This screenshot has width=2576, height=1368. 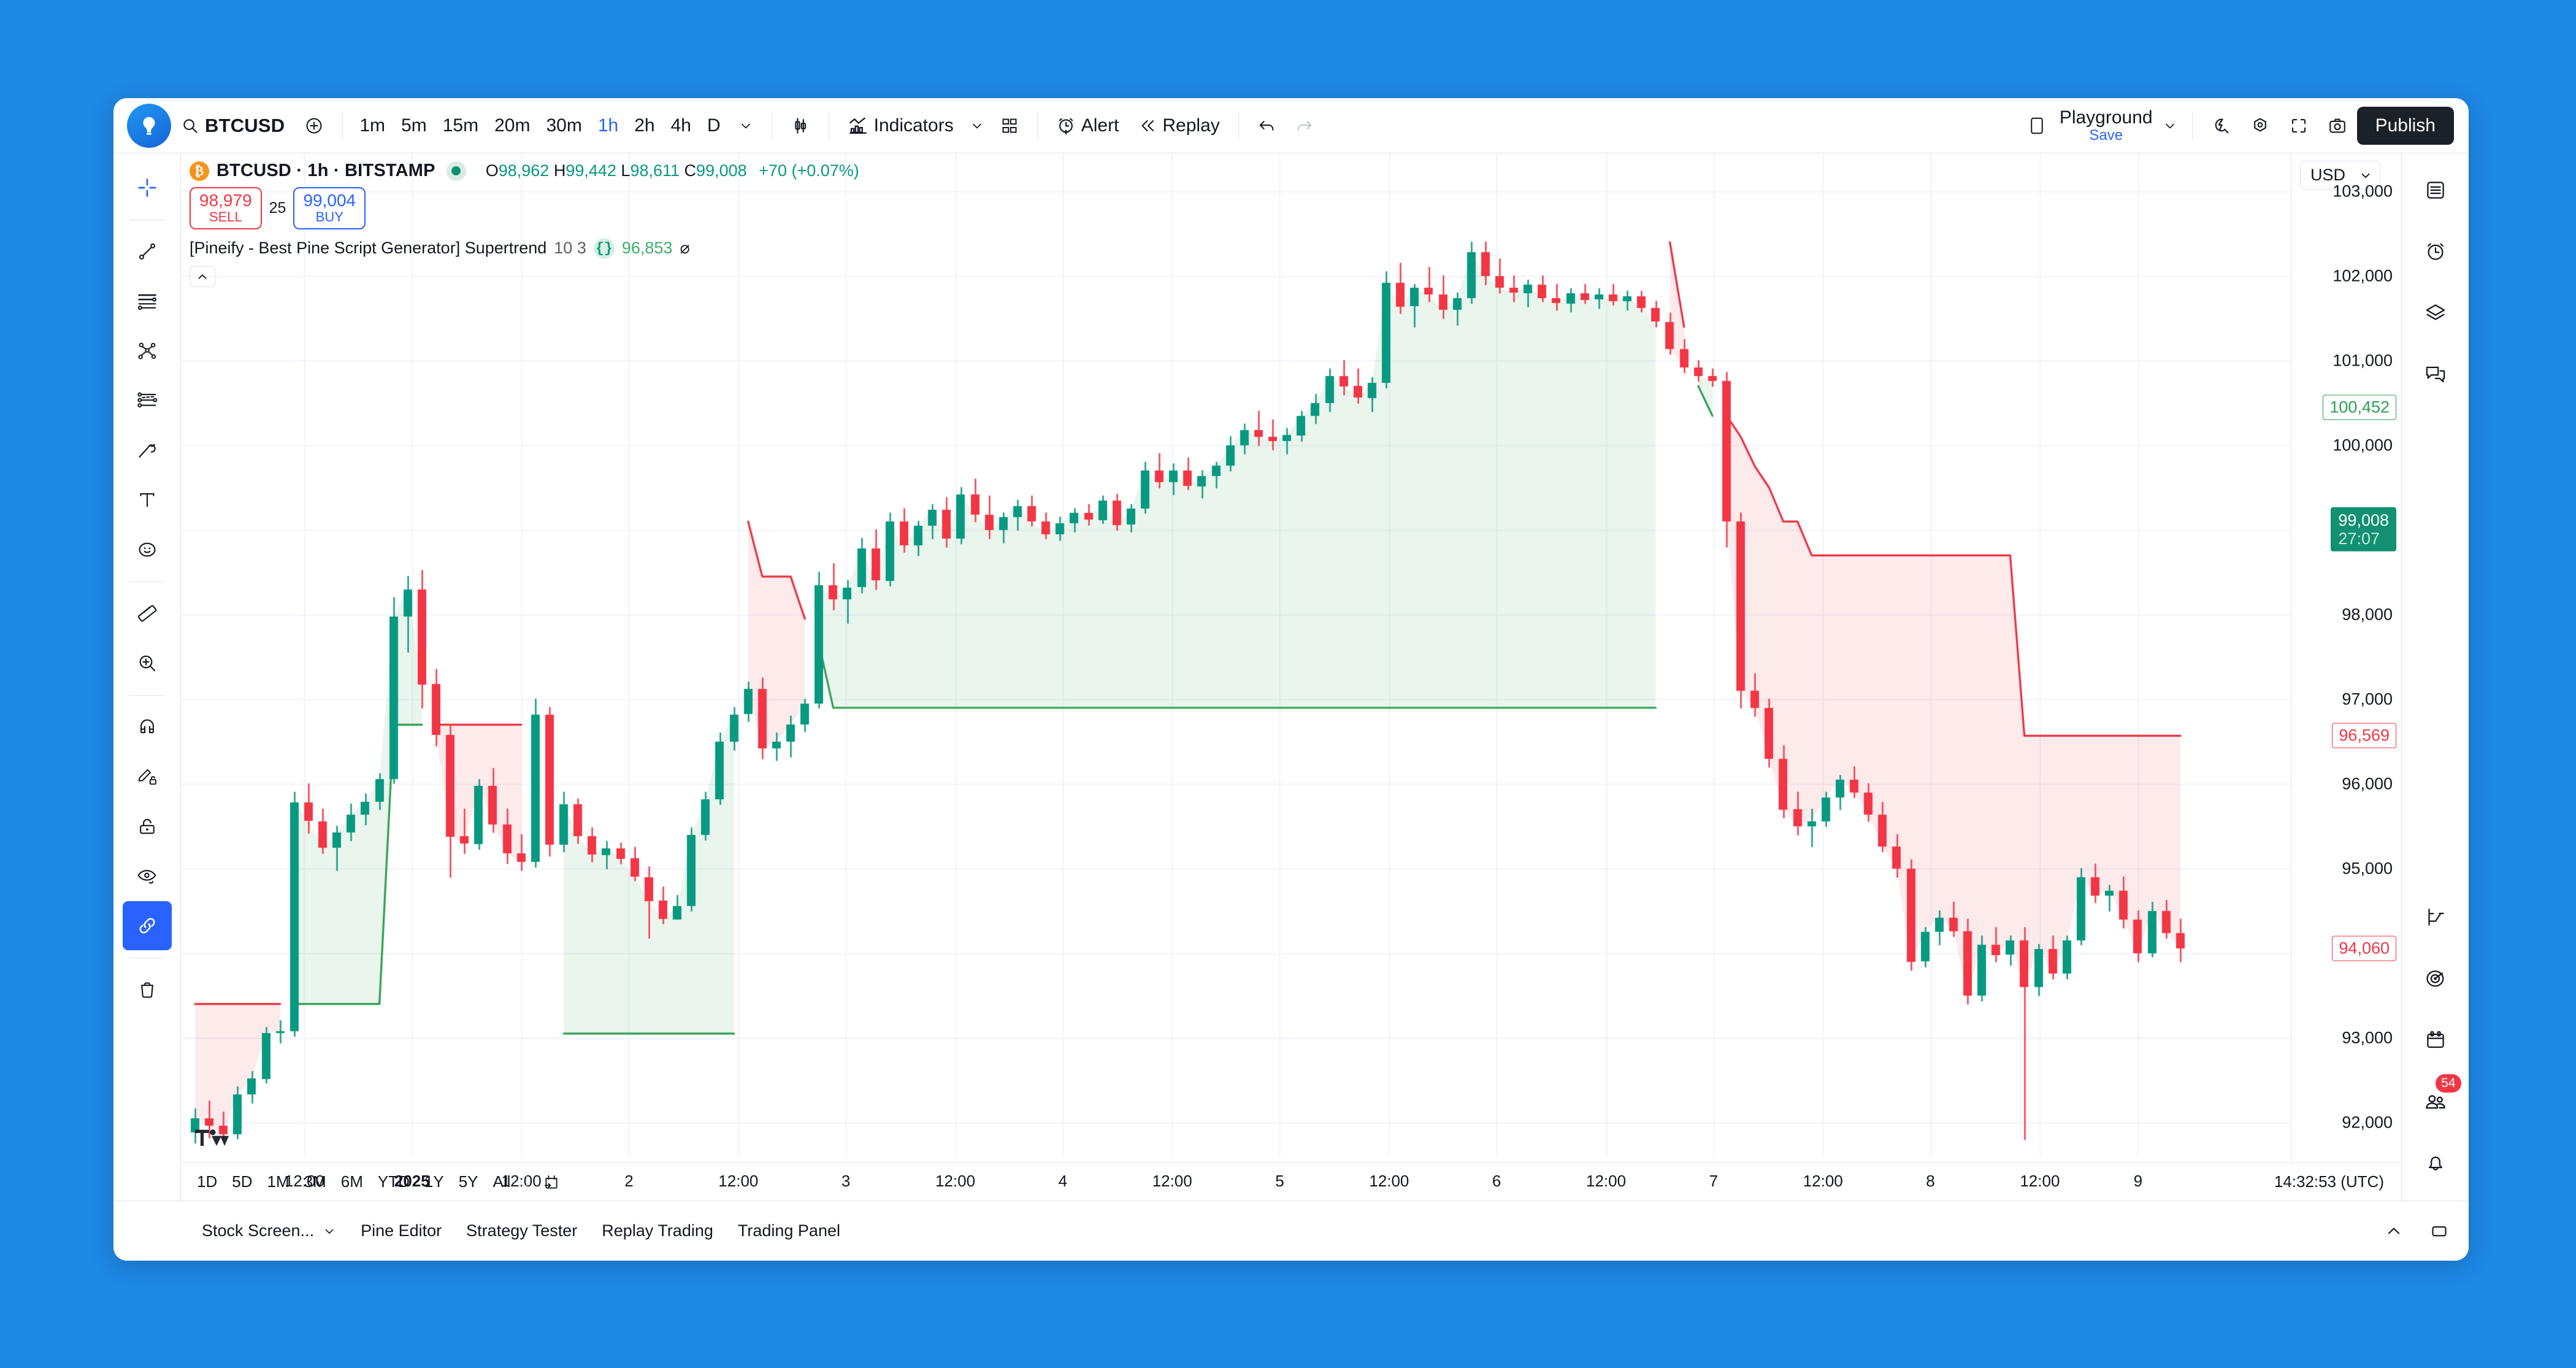 I want to click on undo-button, so click(x=1267, y=126).